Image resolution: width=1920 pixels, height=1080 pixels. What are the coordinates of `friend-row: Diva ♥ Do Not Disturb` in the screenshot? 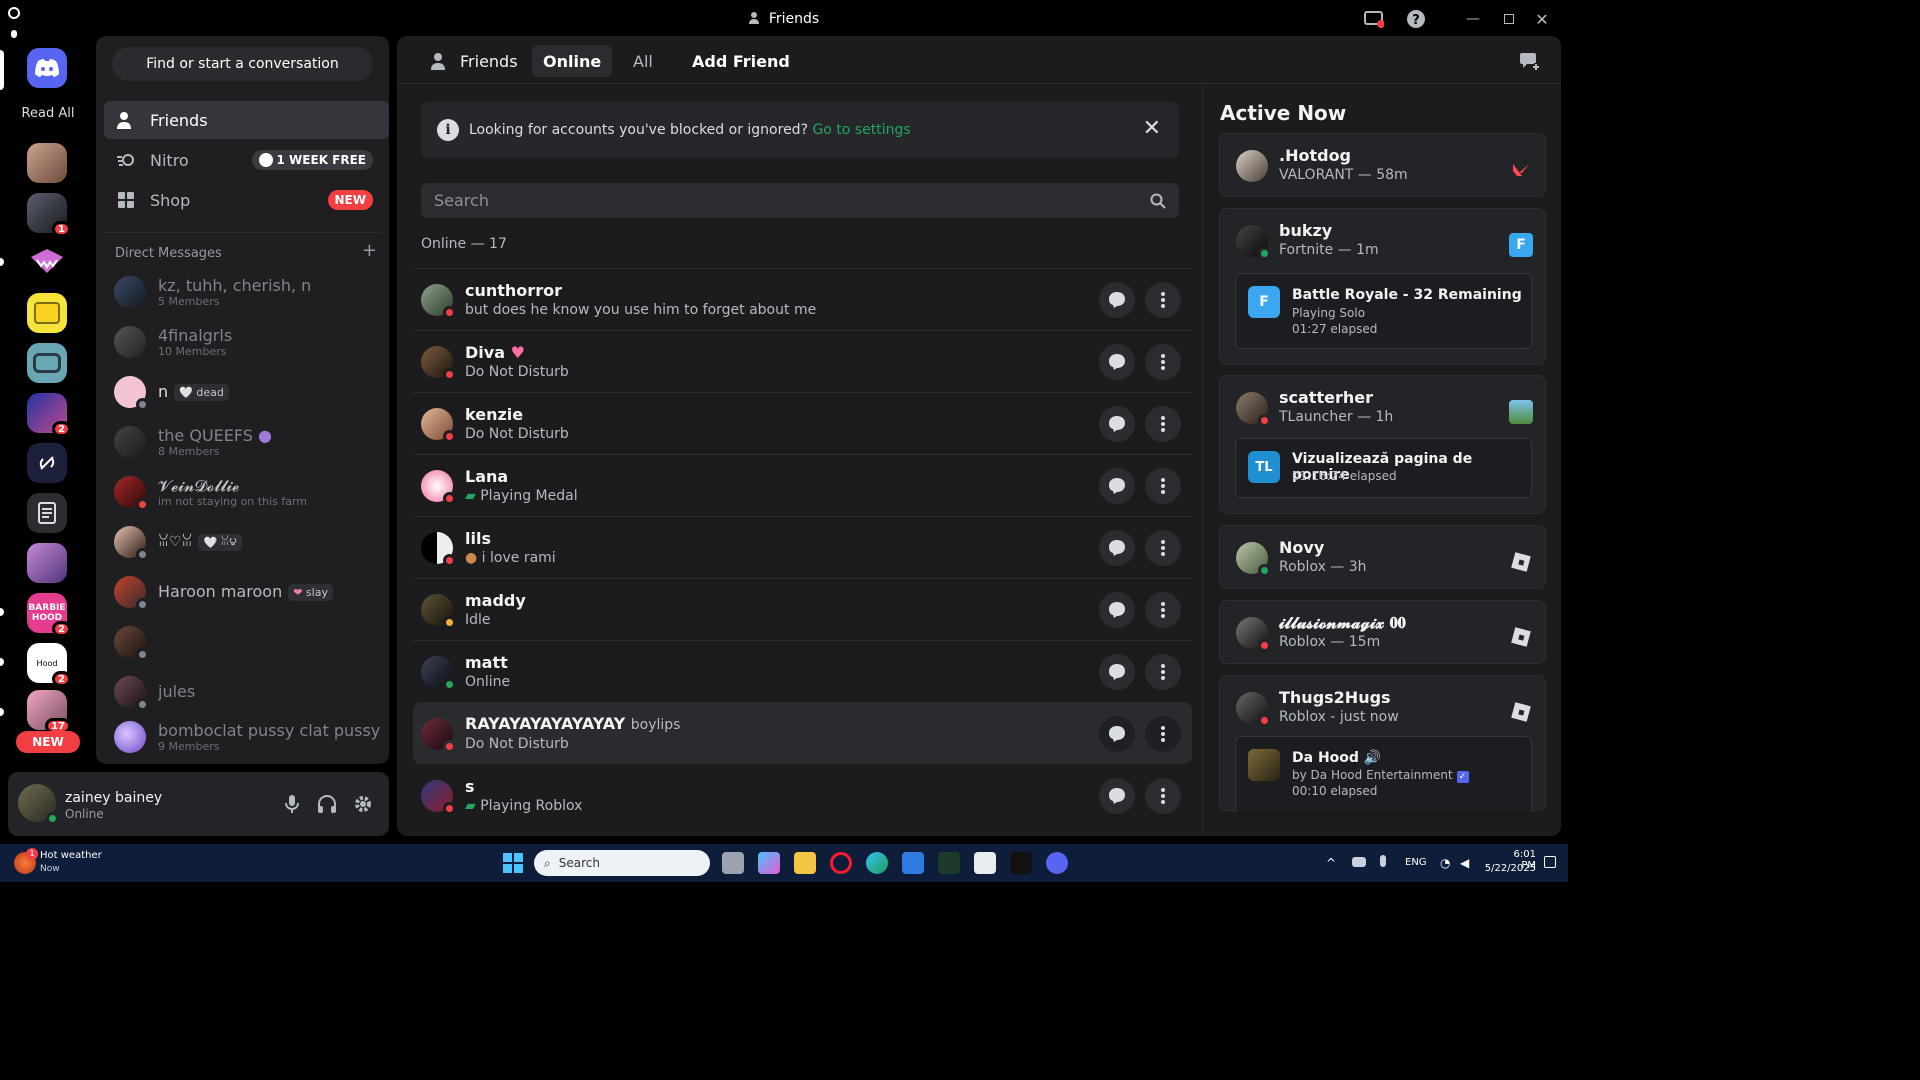 It's located at (802, 361).